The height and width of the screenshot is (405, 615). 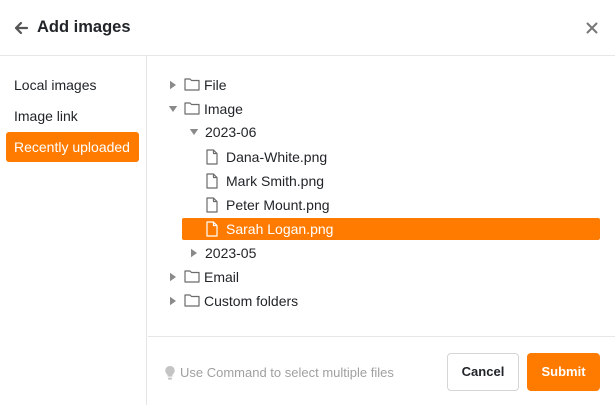 I want to click on tree-item-label: Mark Smith.png, so click(x=275, y=181).